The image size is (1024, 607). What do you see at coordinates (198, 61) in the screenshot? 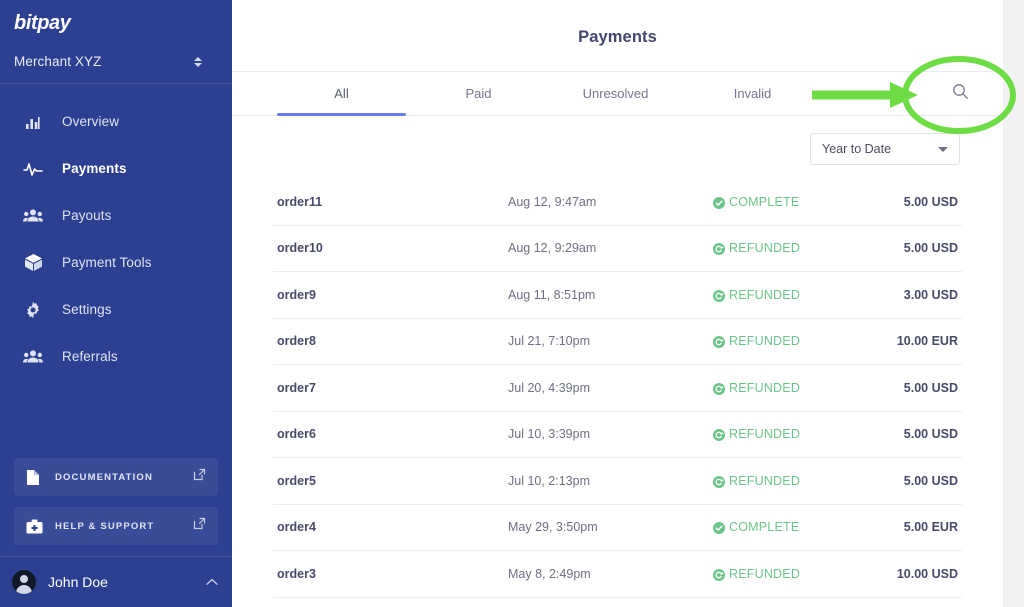
I see `chevron-updown-icon` at bounding box center [198, 61].